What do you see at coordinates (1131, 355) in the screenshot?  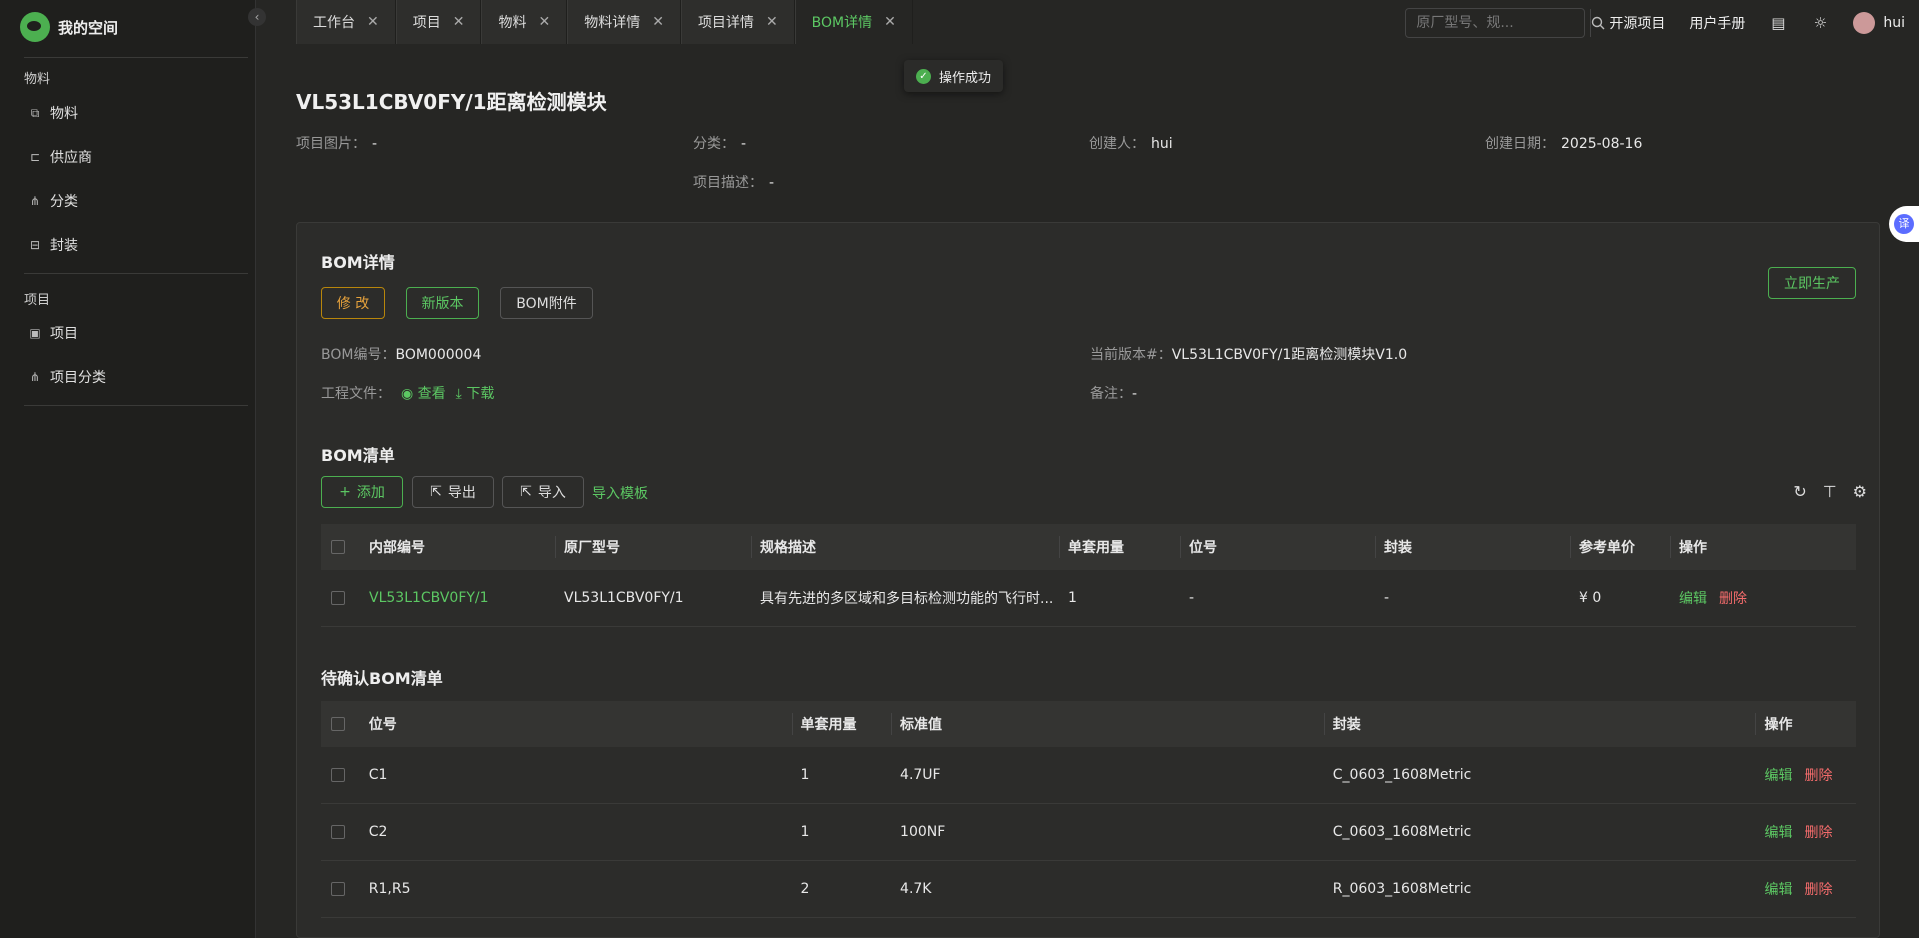 I see `meta-label: 当前版本#：` at bounding box center [1131, 355].